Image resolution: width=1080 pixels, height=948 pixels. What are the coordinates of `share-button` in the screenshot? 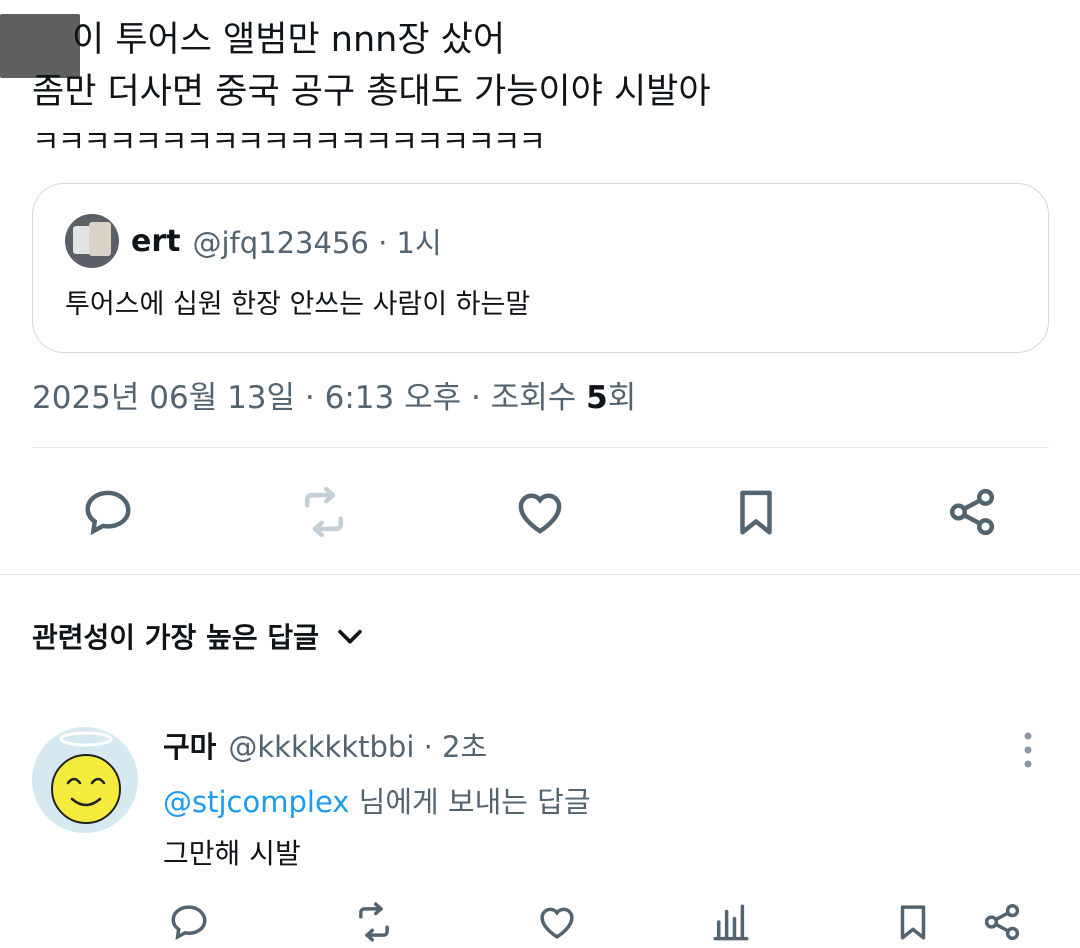 It's located at (972, 512).